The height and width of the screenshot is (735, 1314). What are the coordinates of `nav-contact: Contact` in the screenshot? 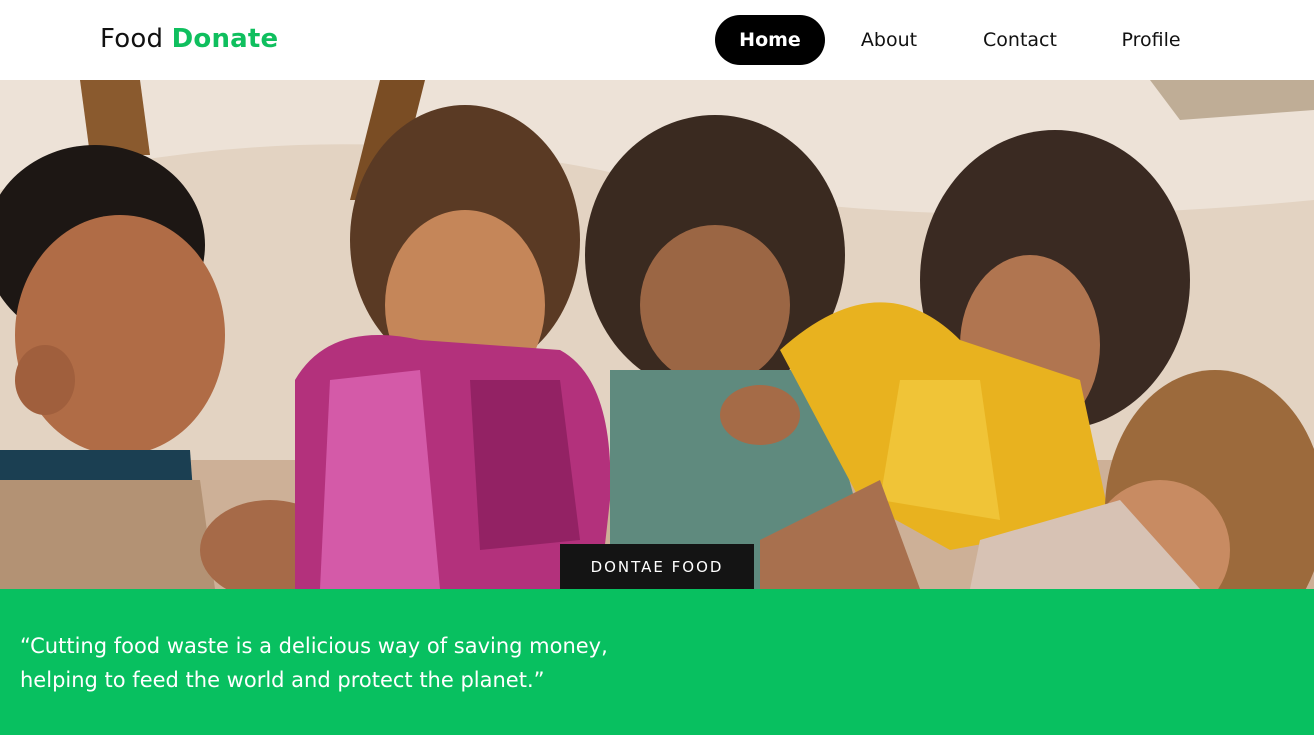 It's located at (1020, 40).